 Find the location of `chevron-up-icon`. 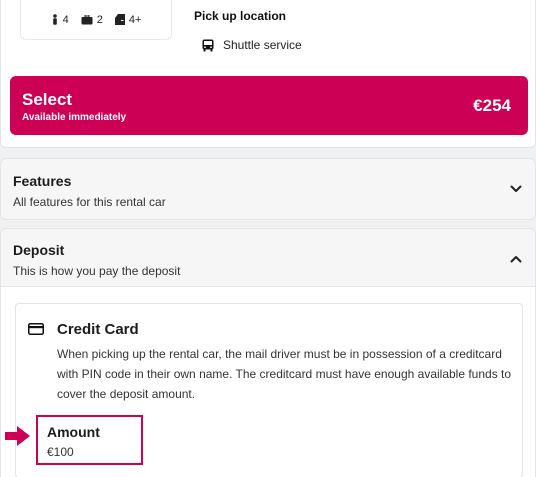

chevron-up-icon is located at coordinates (516, 259).